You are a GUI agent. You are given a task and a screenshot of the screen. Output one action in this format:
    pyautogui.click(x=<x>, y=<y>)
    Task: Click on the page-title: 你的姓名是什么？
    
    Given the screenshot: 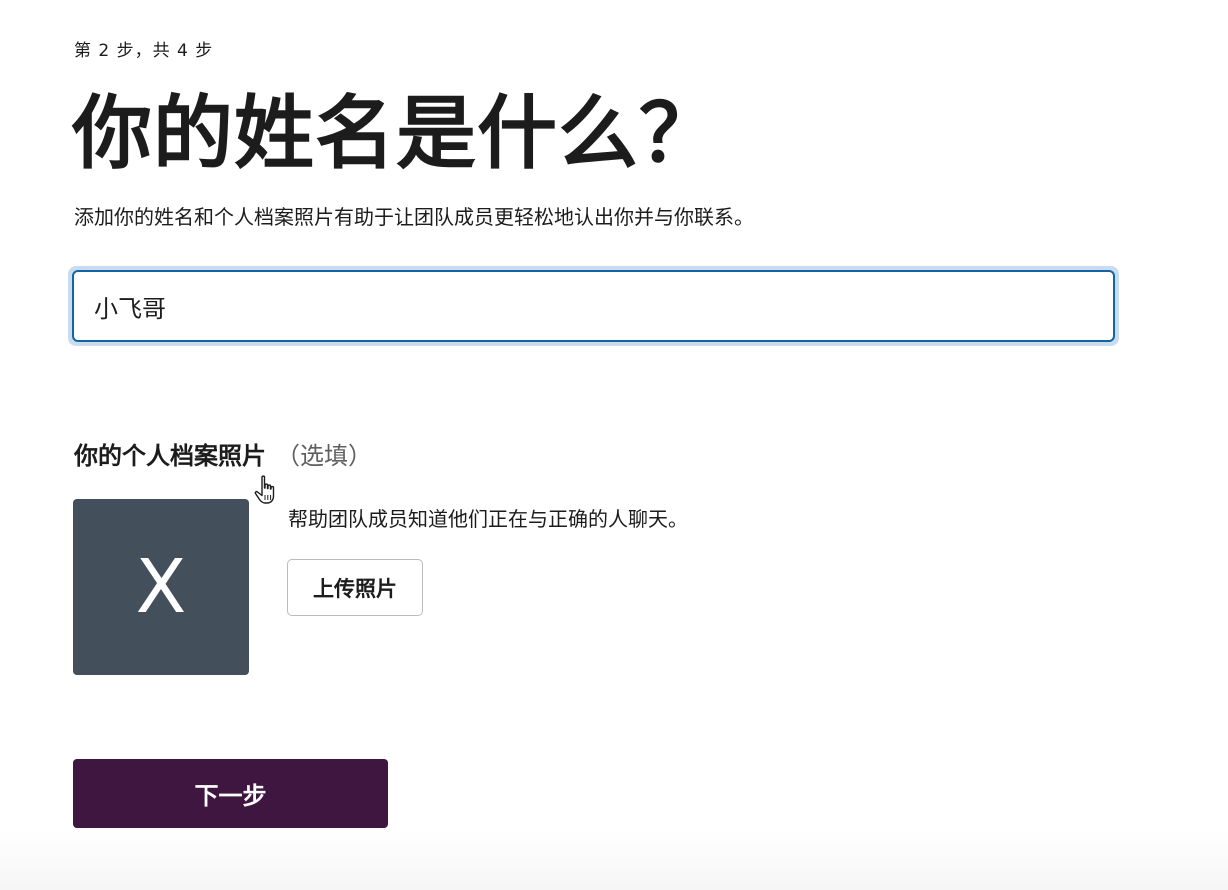 What is the action you would take?
    pyautogui.click(x=396, y=133)
    